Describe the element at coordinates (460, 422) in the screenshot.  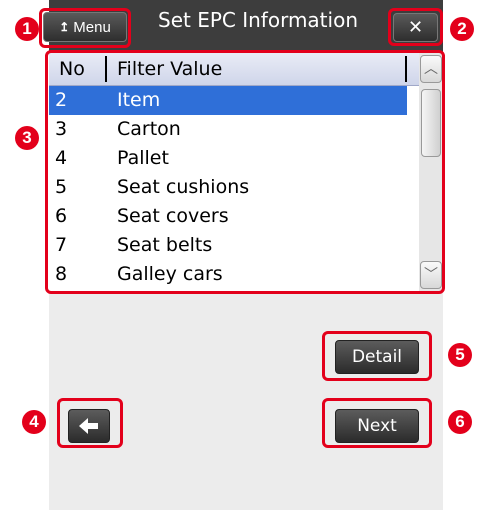
I see `callout-number: 6` at that location.